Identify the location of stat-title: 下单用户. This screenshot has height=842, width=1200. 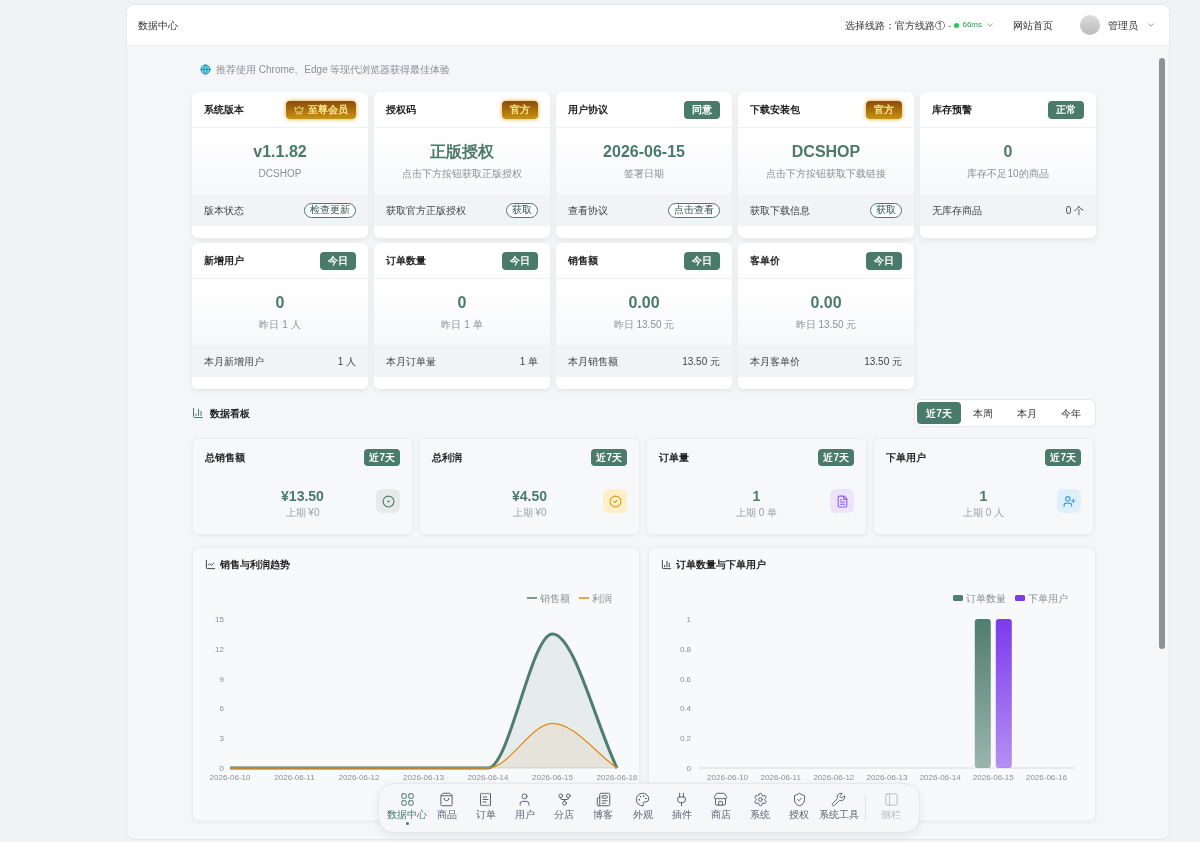
(906, 457).